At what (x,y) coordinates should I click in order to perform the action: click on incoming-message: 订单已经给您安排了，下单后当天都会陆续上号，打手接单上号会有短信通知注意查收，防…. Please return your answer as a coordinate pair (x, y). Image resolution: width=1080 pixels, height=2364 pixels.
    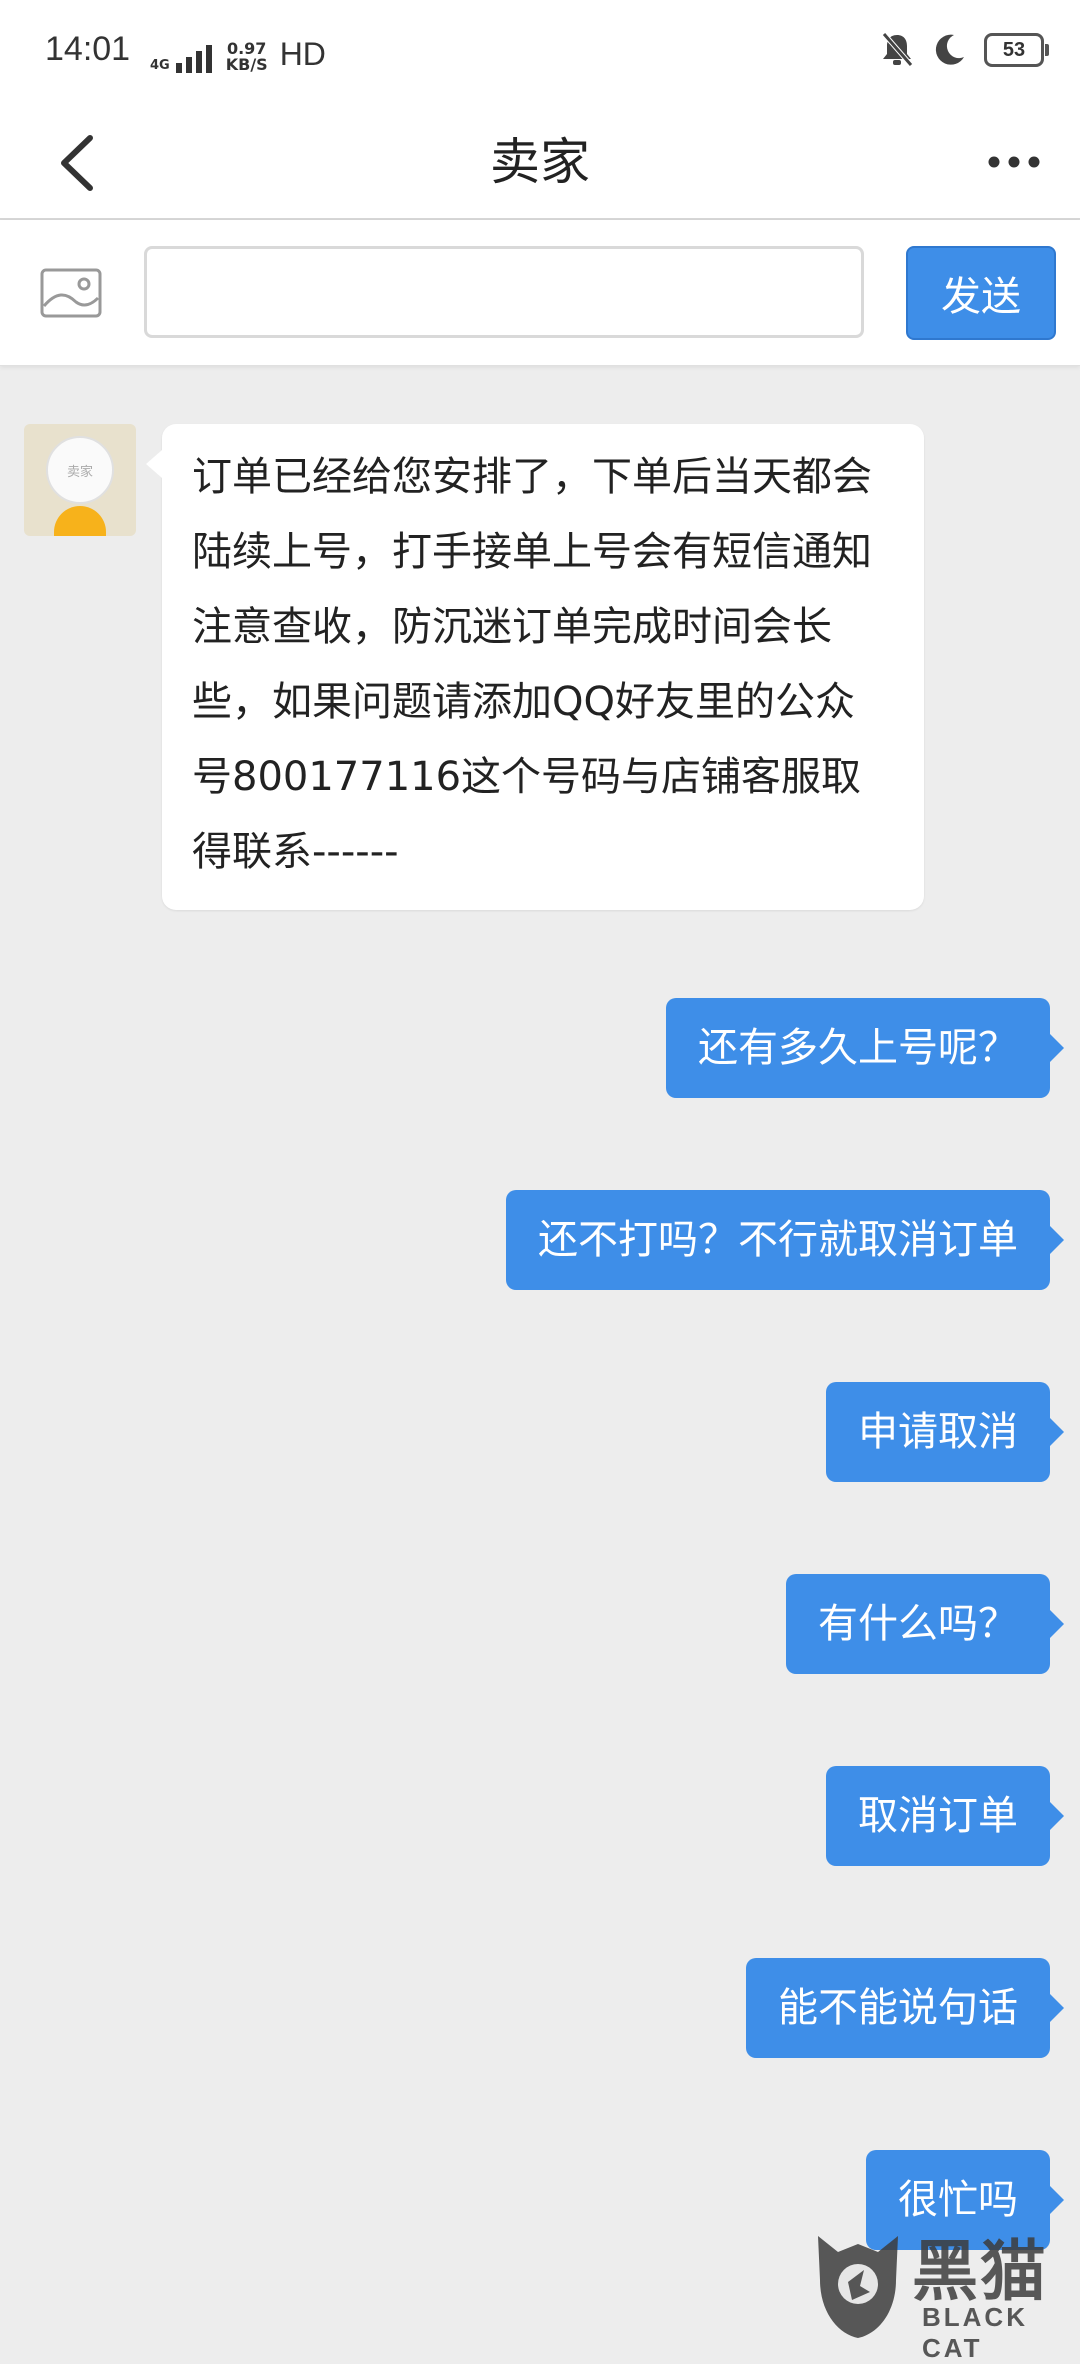
    Looking at the image, I should click on (535, 667).